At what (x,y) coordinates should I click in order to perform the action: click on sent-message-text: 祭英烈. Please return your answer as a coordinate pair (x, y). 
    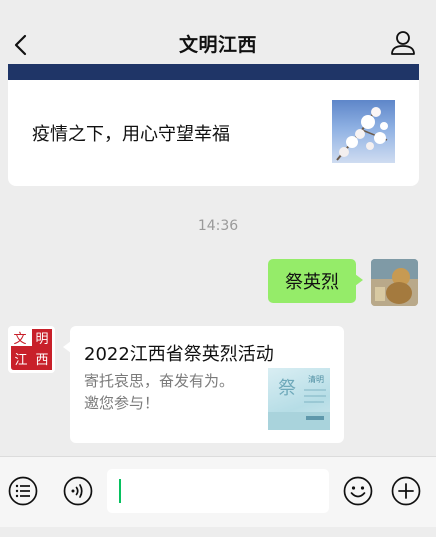
    Looking at the image, I should click on (312, 282).